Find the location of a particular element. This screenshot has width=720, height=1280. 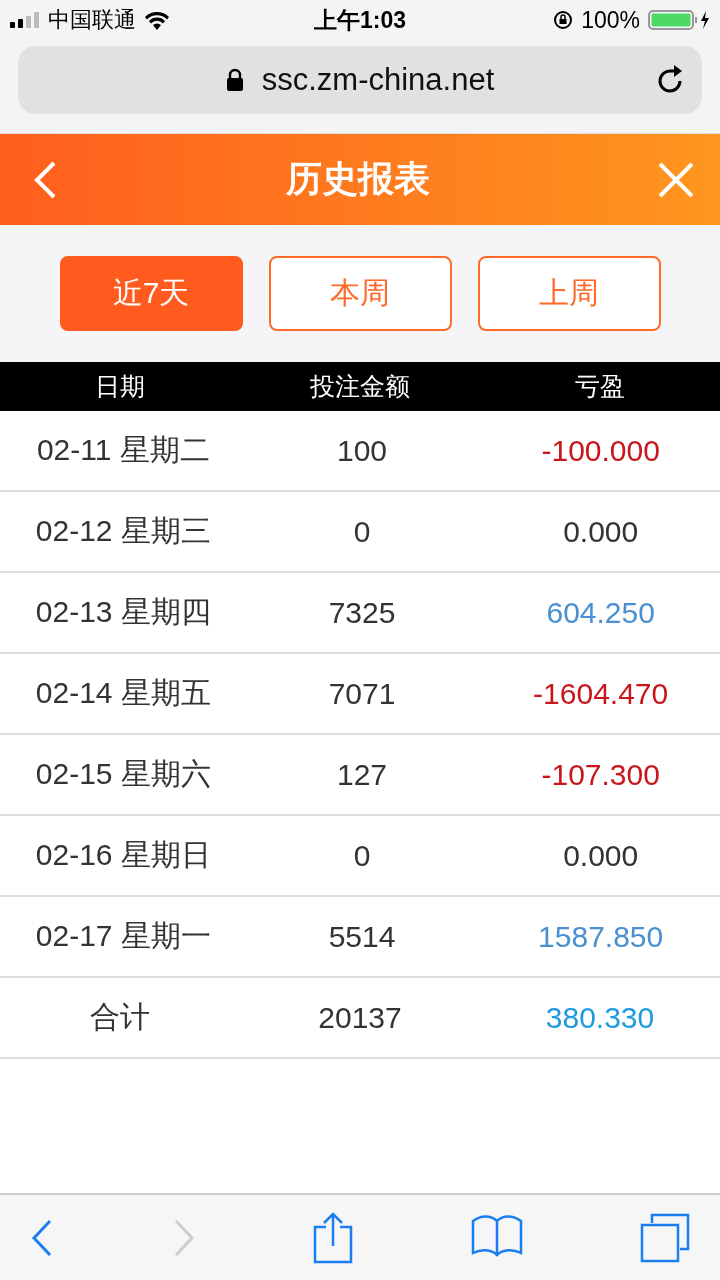

wifi-icon is located at coordinates (157, 20).